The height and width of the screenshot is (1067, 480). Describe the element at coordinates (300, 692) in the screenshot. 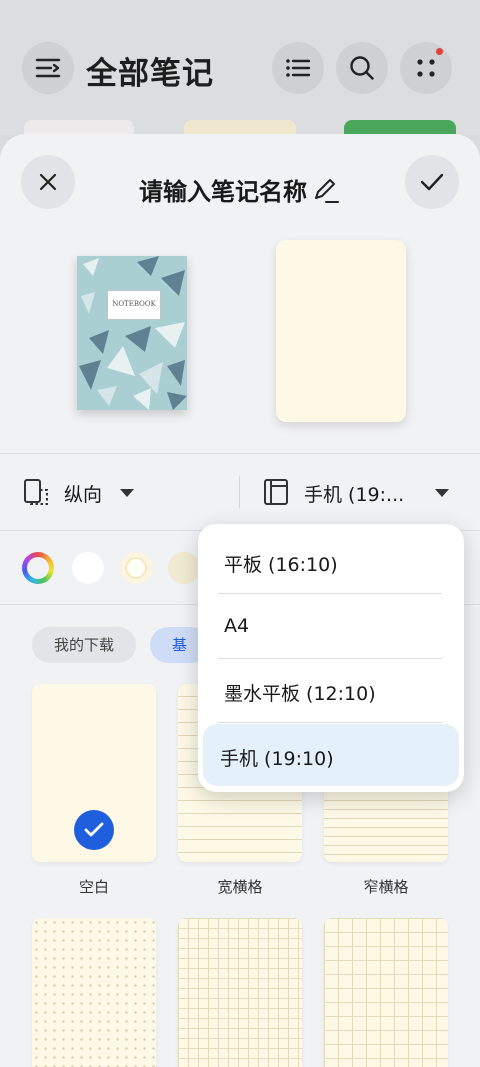

I see `dropdown-option-ink-tablet: 墨水平板 (12:10)` at that location.